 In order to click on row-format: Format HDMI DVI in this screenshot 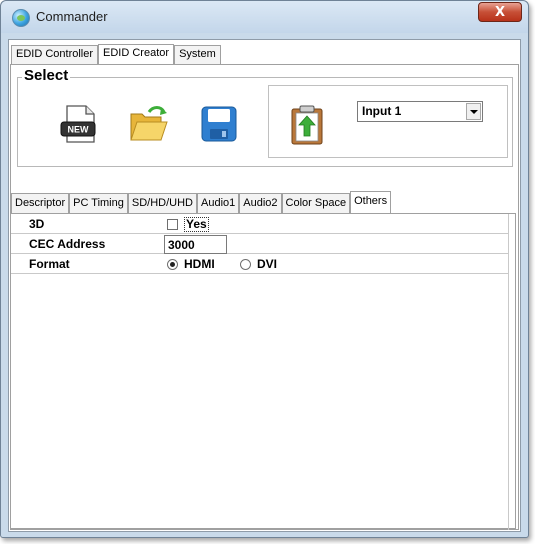, I will do `click(259, 264)`.